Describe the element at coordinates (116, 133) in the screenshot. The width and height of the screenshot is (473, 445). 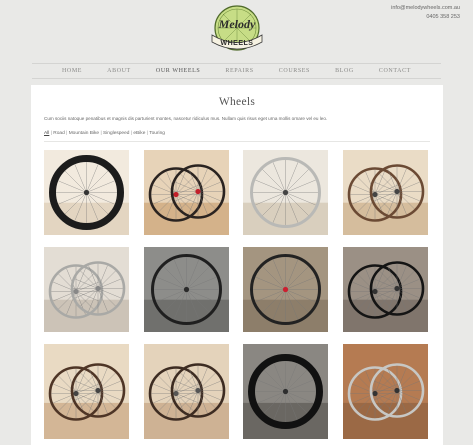
I see `filter-singlespeed: Singlespeed` at that location.